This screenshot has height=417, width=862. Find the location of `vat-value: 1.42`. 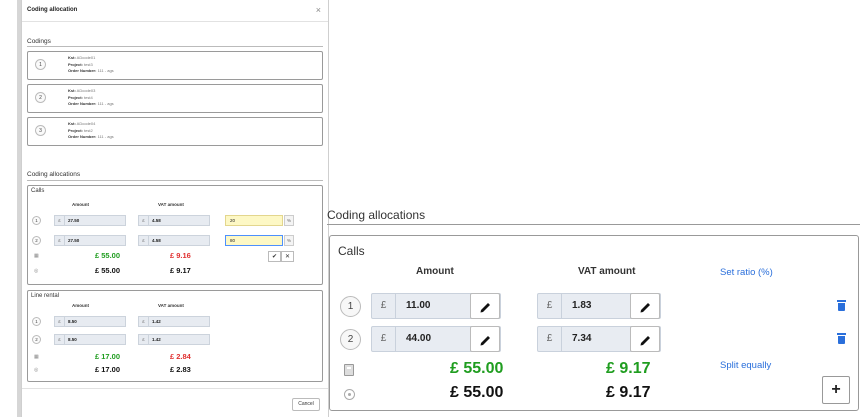

vat-value: 1.42 is located at coordinates (156, 339).